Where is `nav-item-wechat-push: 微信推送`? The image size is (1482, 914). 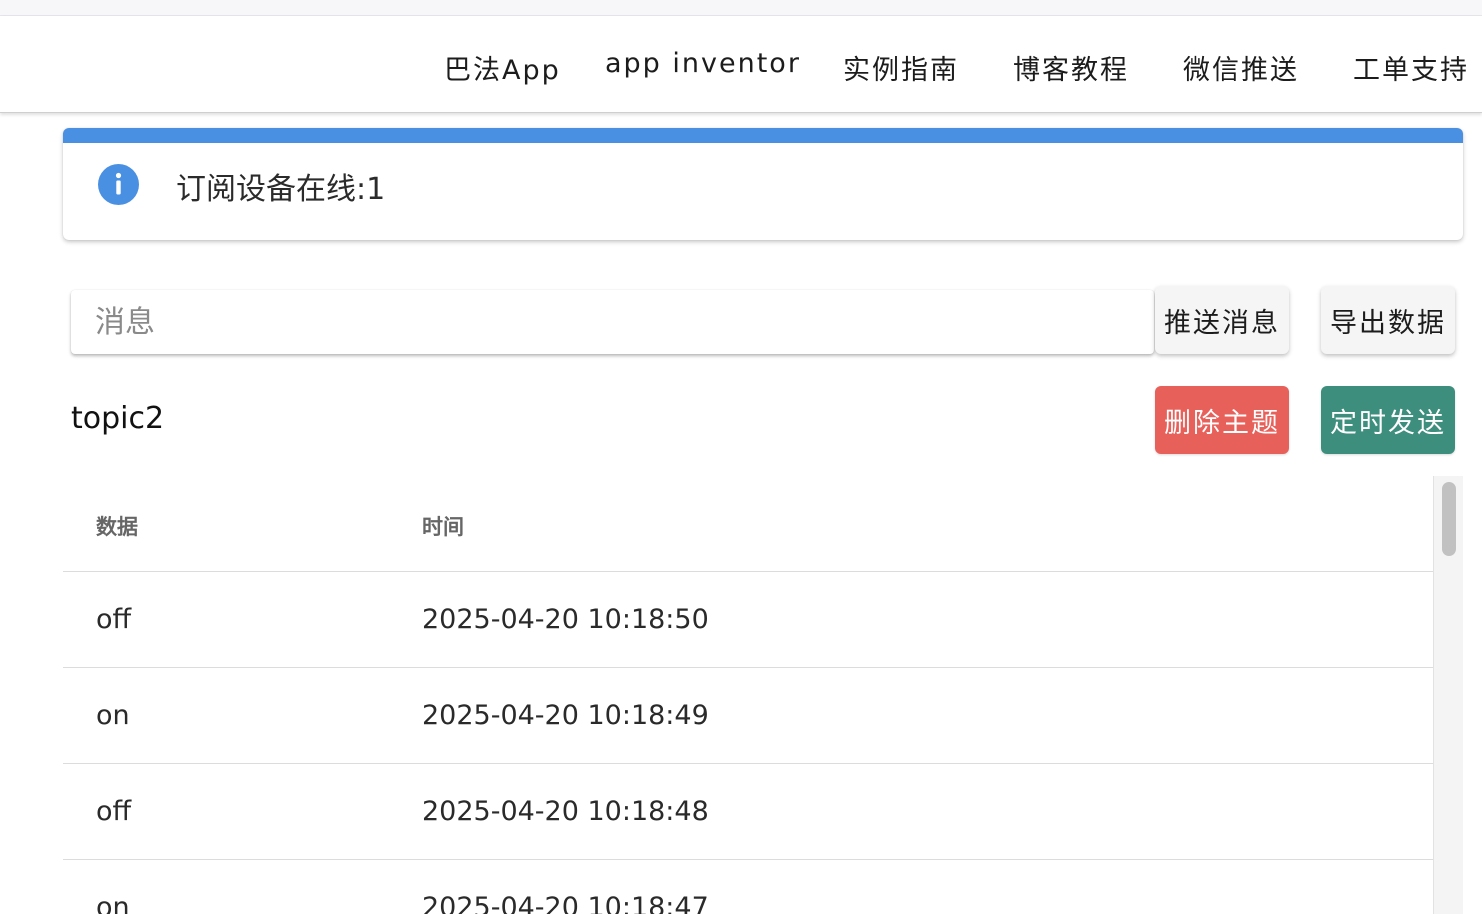
nav-item-wechat-push: 微信推送 is located at coordinates (1241, 67).